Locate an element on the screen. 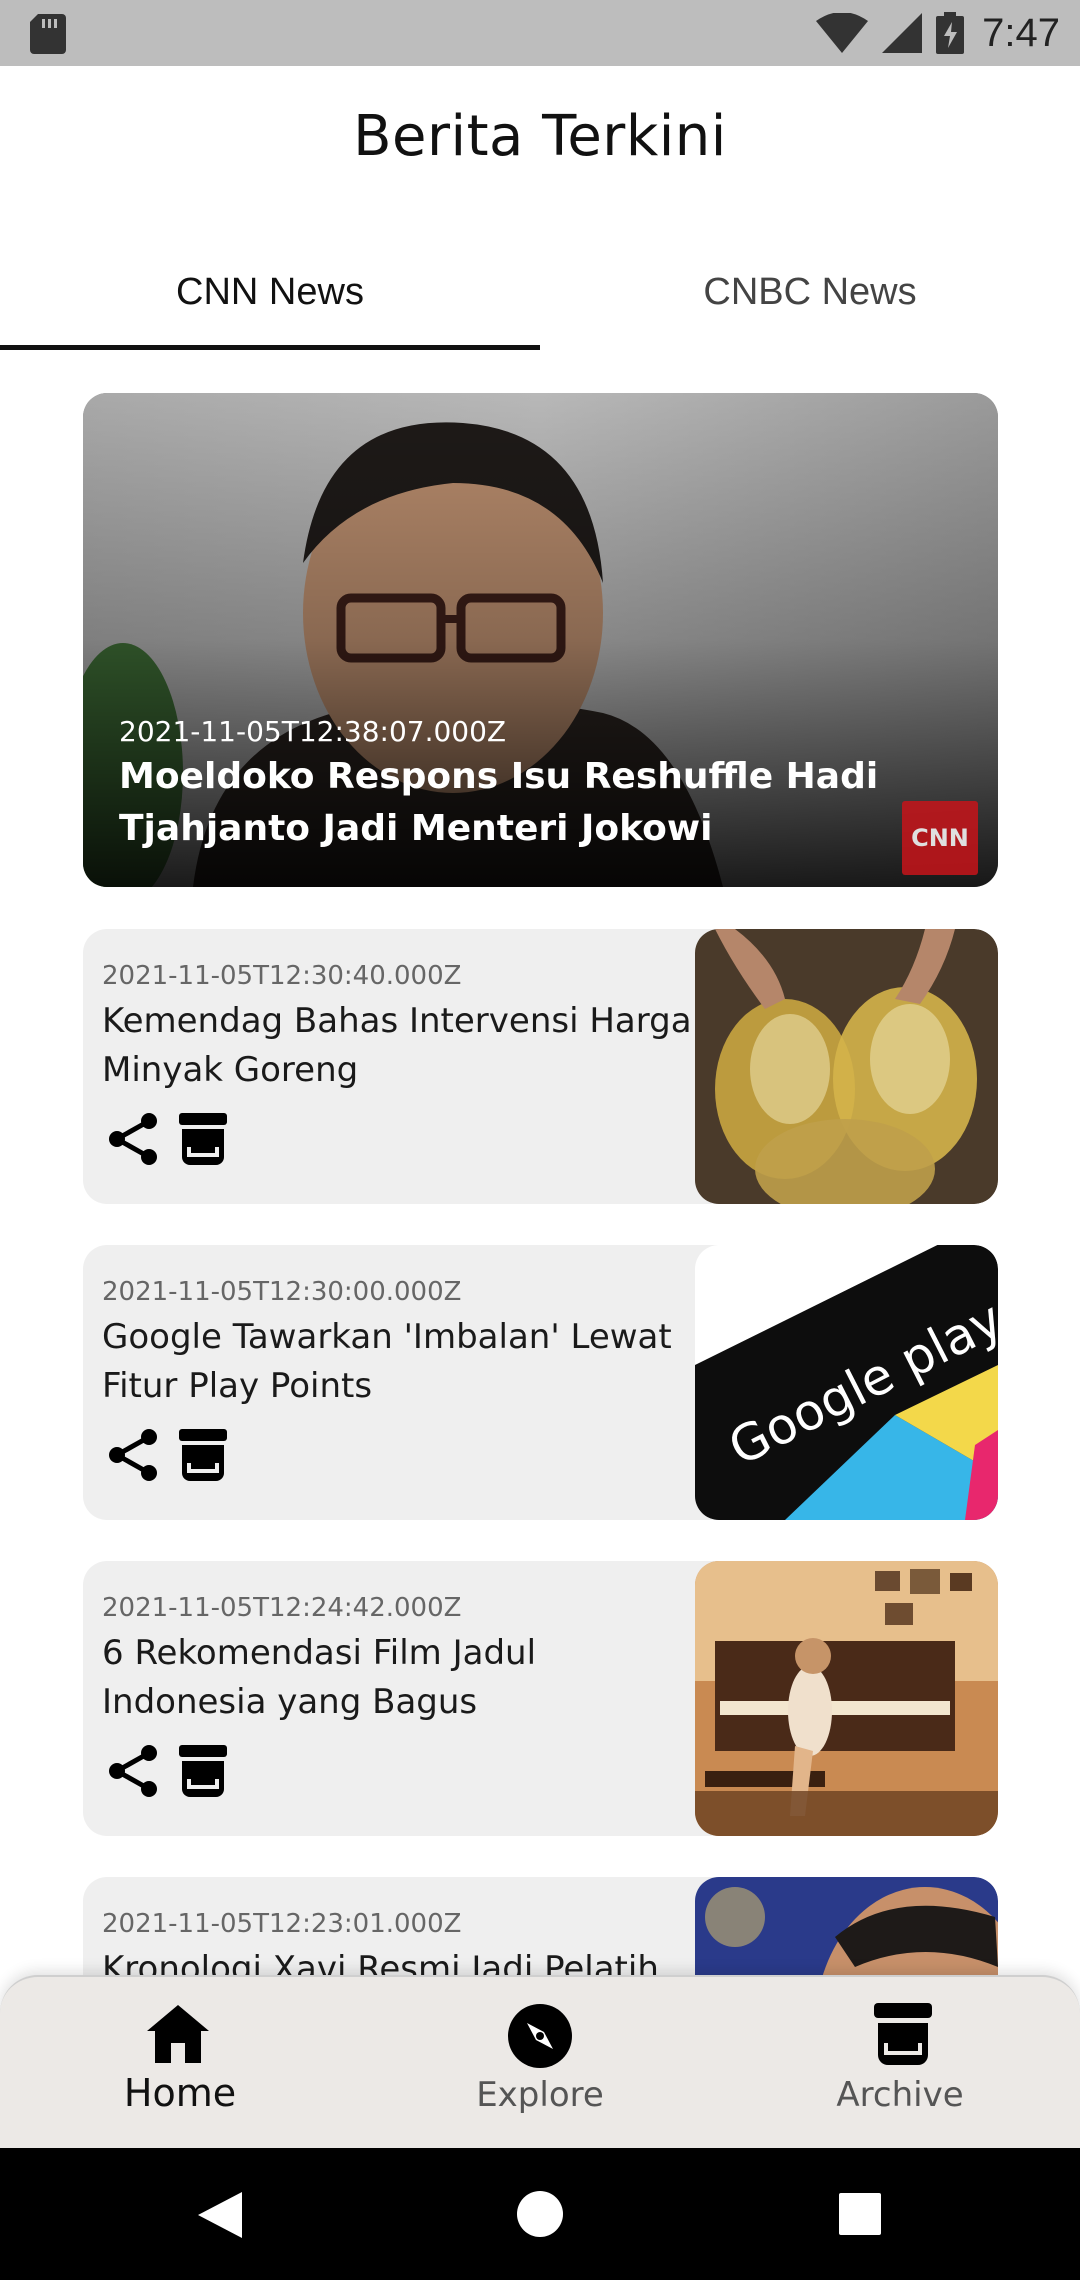  cnn-logo: CNN is located at coordinates (940, 838).